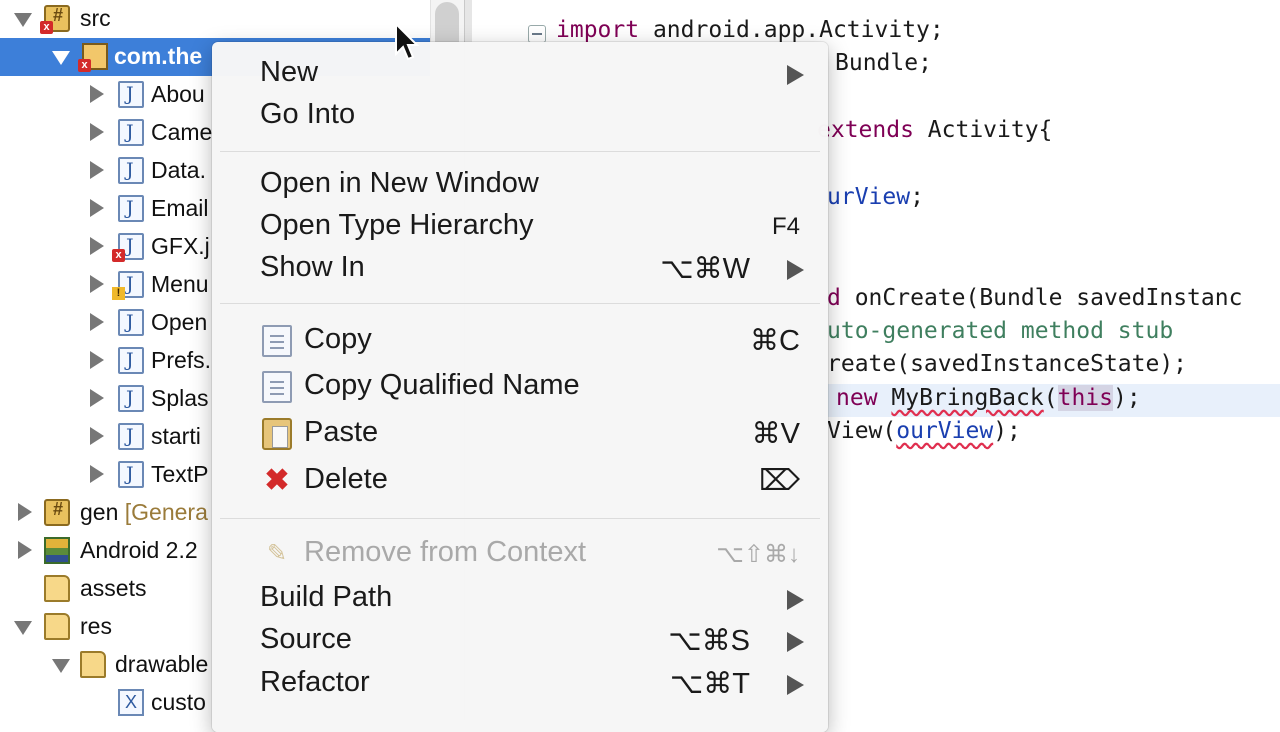 Image resolution: width=1280 pixels, height=732 pixels. Describe the element at coordinates (181, 360) in the screenshot. I see `tree-item-label: Prefs.` at that location.